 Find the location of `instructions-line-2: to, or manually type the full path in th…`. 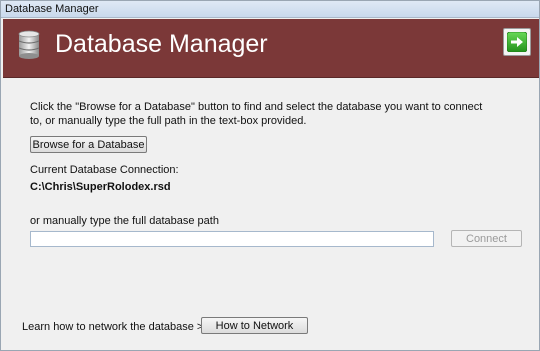

instructions-line-2: to, or manually type the full path in th… is located at coordinates (168, 121).